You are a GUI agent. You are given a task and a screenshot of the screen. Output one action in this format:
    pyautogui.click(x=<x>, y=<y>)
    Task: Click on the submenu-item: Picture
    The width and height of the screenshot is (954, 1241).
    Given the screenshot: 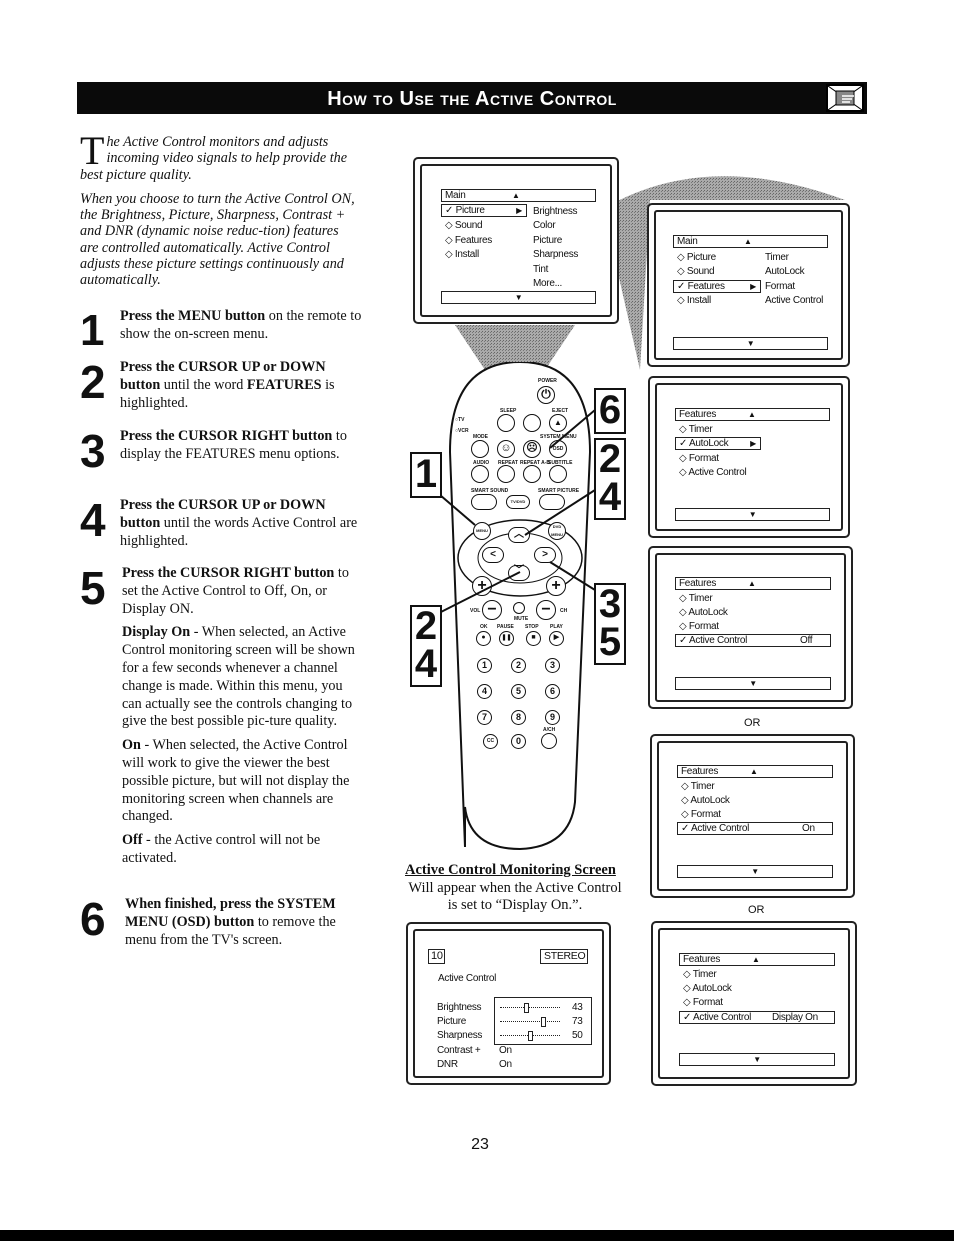 What is the action you would take?
    pyautogui.click(x=547, y=240)
    